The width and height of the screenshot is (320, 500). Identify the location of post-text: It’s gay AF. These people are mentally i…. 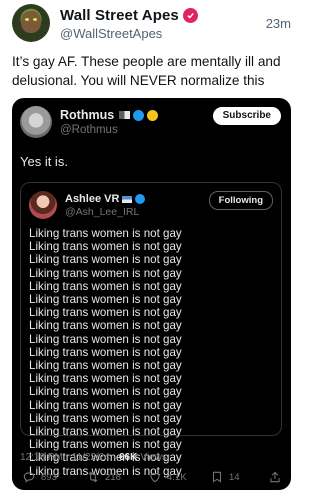
(146, 71).